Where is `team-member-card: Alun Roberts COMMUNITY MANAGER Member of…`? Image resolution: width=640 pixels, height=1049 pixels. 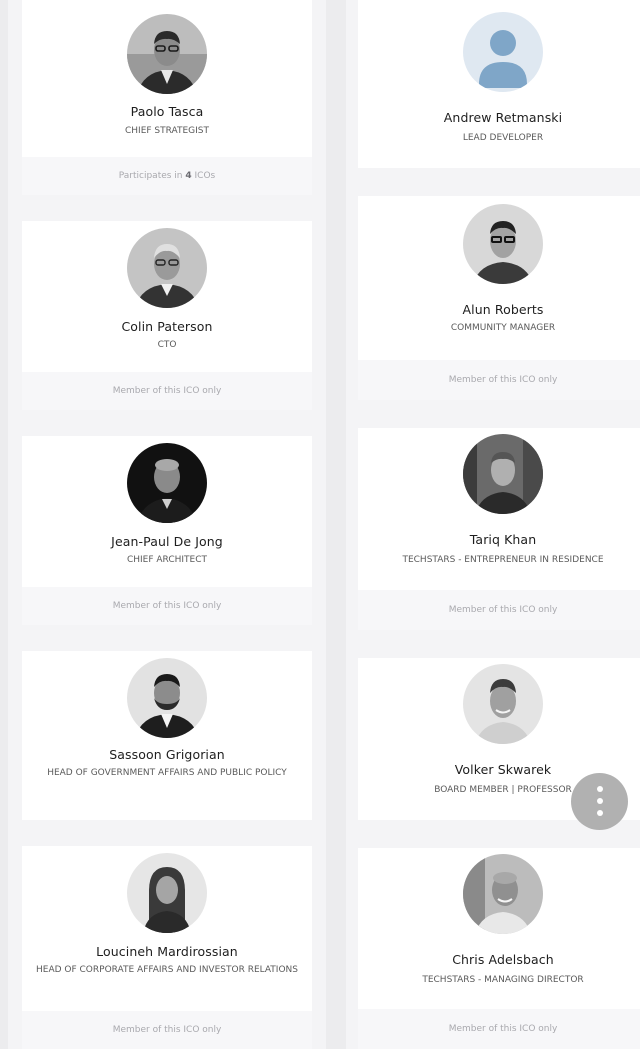 team-member-card: Alun Roberts COMMUNITY MANAGER Member of… is located at coordinates (499, 298).